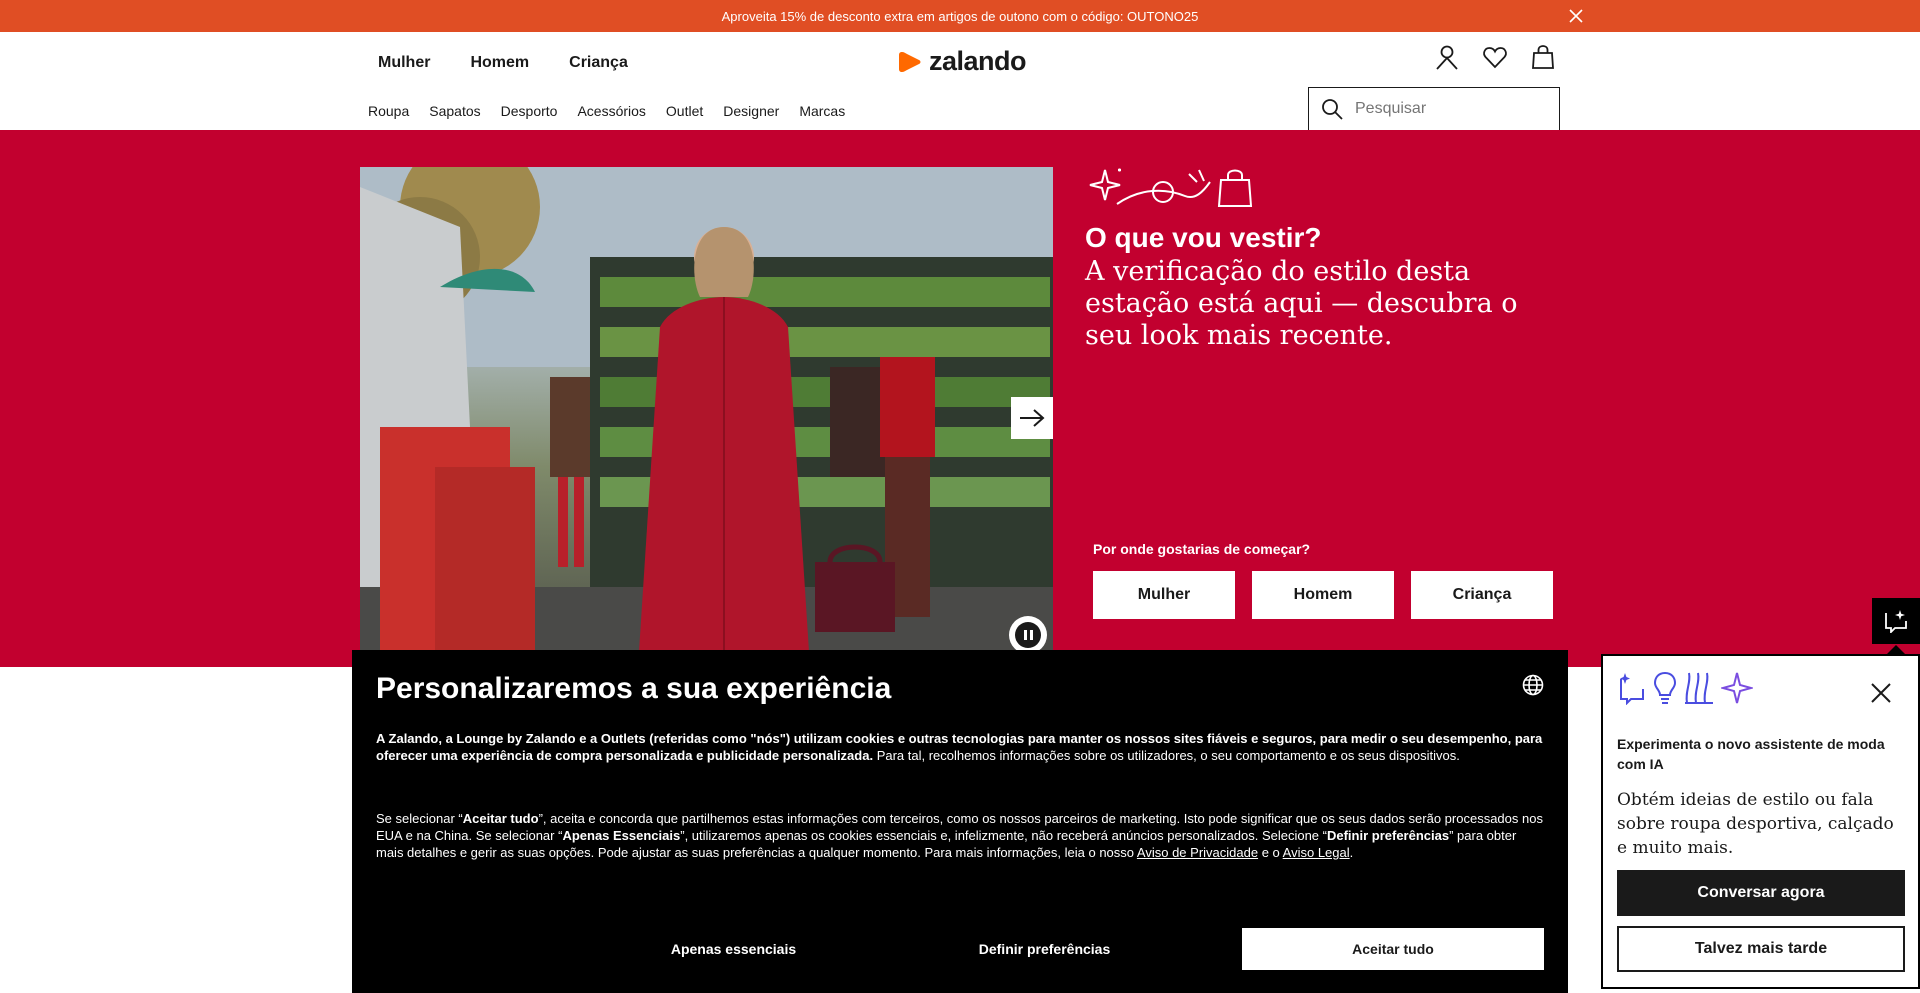 The width and height of the screenshot is (1920, 993). I want to click on search-box, so click(1434, 109).